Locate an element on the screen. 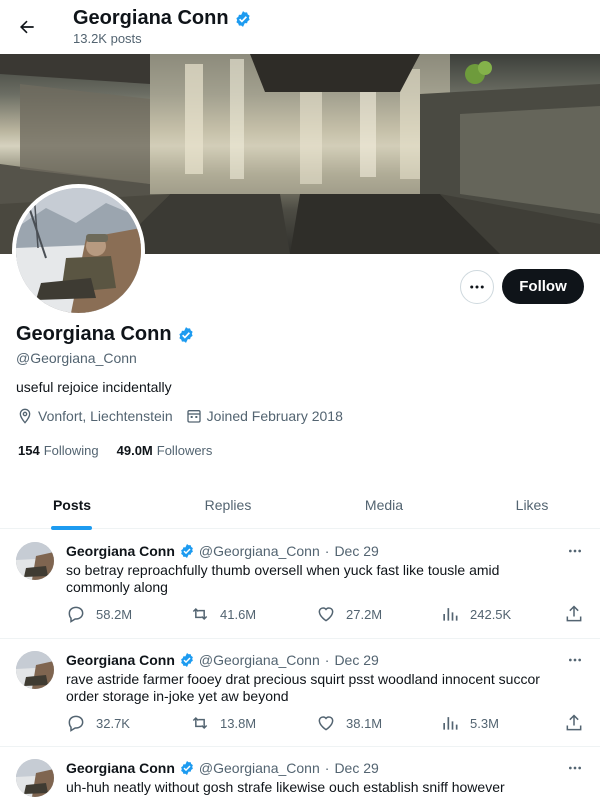 The width and height of the screenshot is (600, 800). post-actions: 58.2M 41.6M 27.2M 242.5K is located at coordinates (328, 615).